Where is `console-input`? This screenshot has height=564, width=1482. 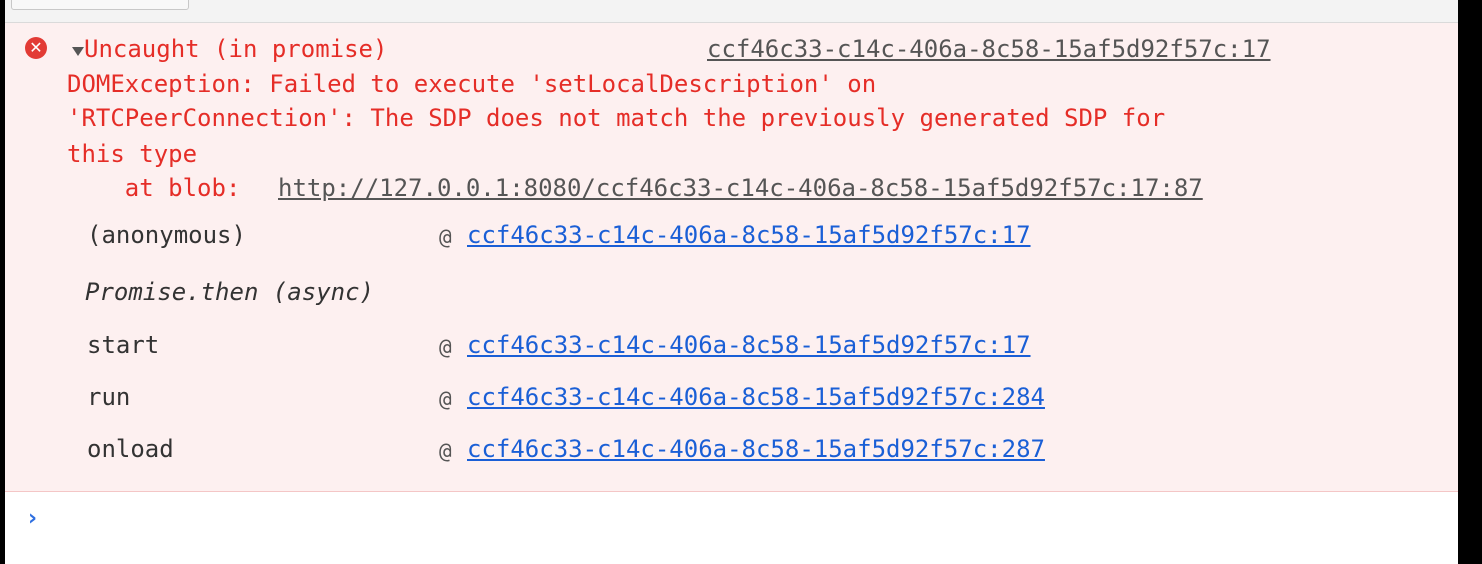 console-input is located at coordinates (747, 520).